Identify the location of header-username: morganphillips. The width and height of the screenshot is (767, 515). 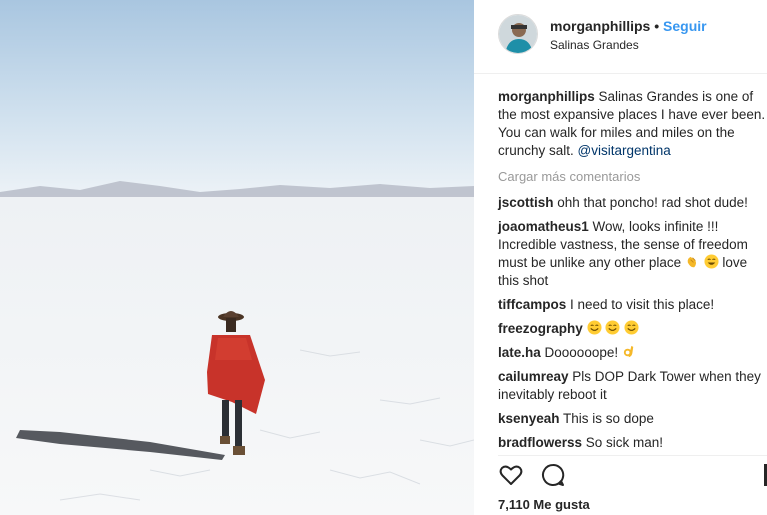
(600, 26).